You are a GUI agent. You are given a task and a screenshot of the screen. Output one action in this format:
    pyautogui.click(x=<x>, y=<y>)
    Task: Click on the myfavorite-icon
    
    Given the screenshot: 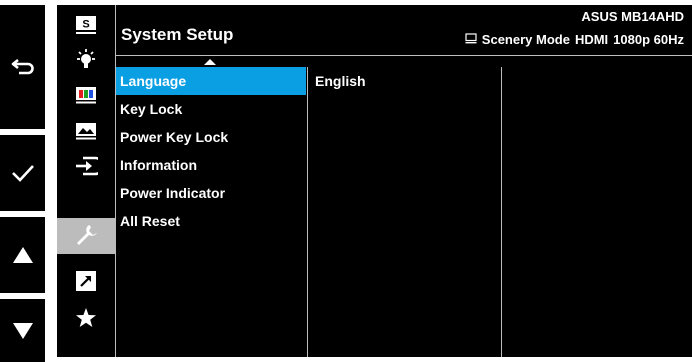 What is the action you would take?
    pyautogui.click(x=86, y=320)
    